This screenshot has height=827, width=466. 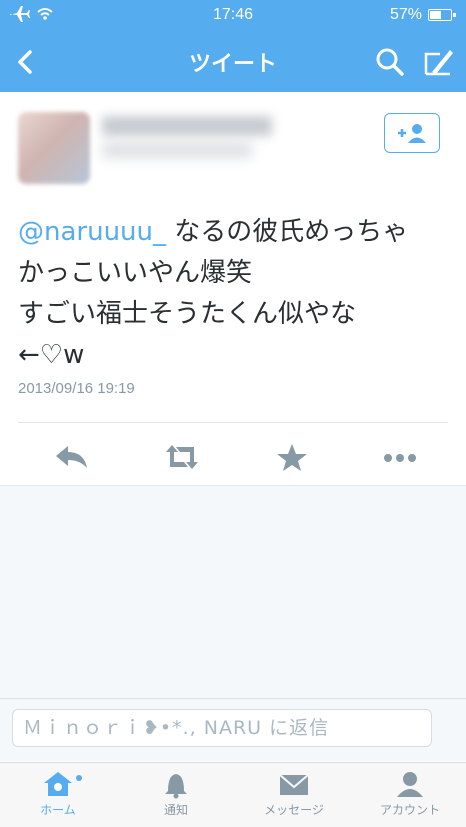 I want to click on retweet-button, so click(x=182, y=457).